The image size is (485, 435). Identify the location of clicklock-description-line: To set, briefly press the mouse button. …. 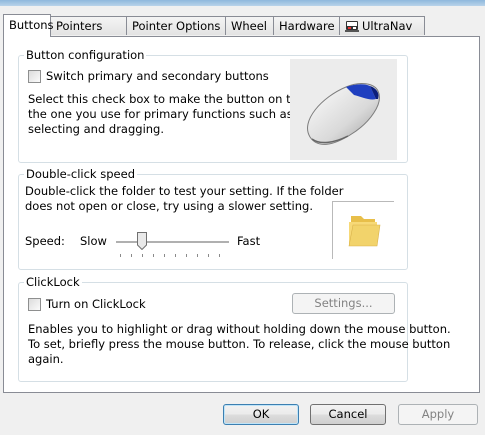
(239, 344).